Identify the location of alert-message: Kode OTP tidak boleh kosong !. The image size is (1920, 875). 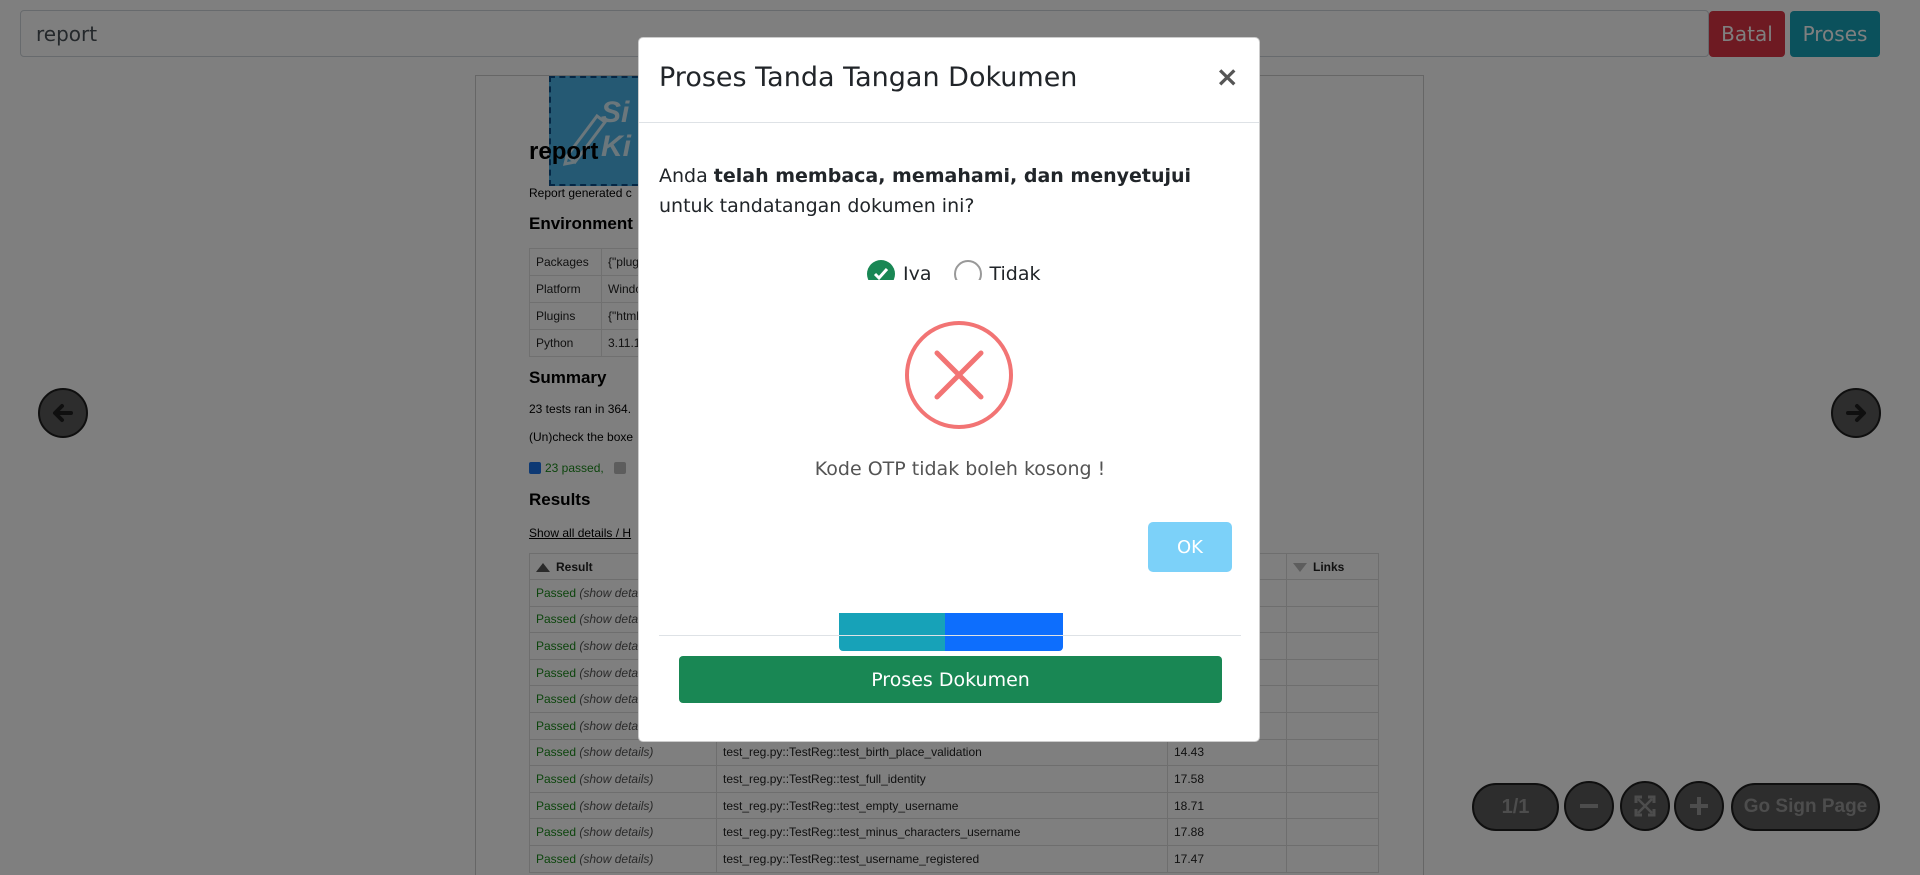
(960, 469).